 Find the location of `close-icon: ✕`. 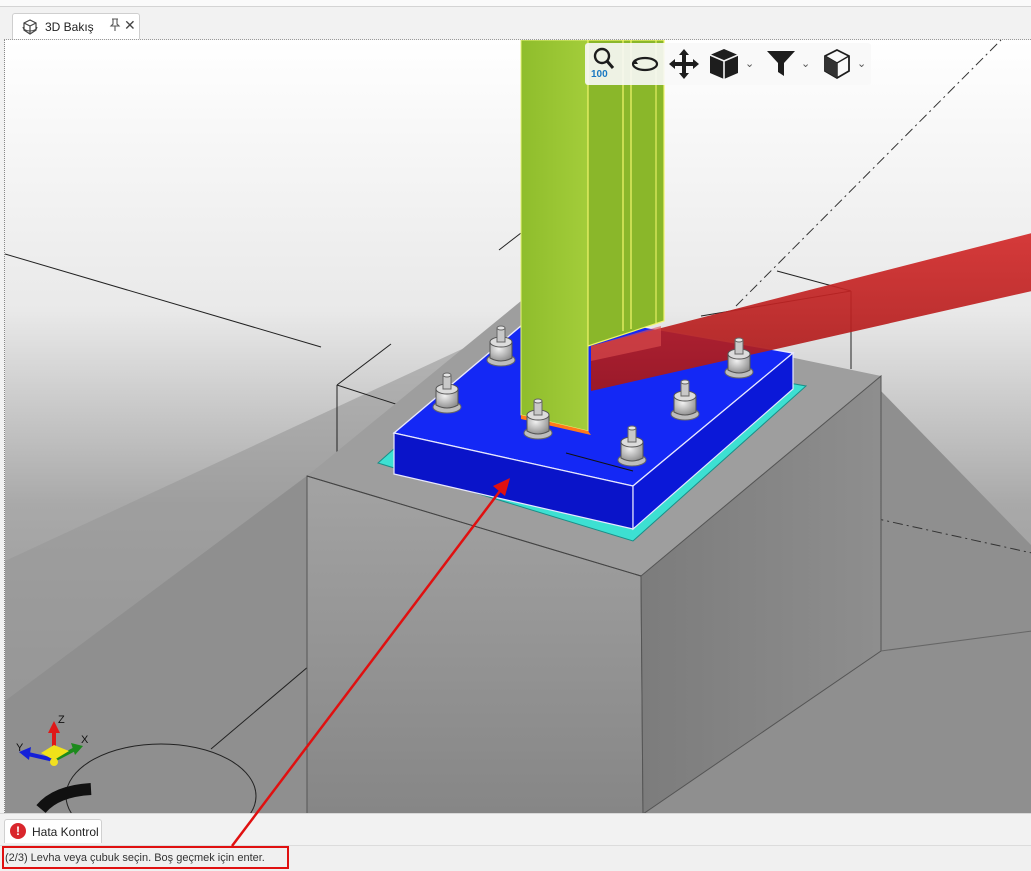

close-icon: ✕ is located at coordinates (130, 25).